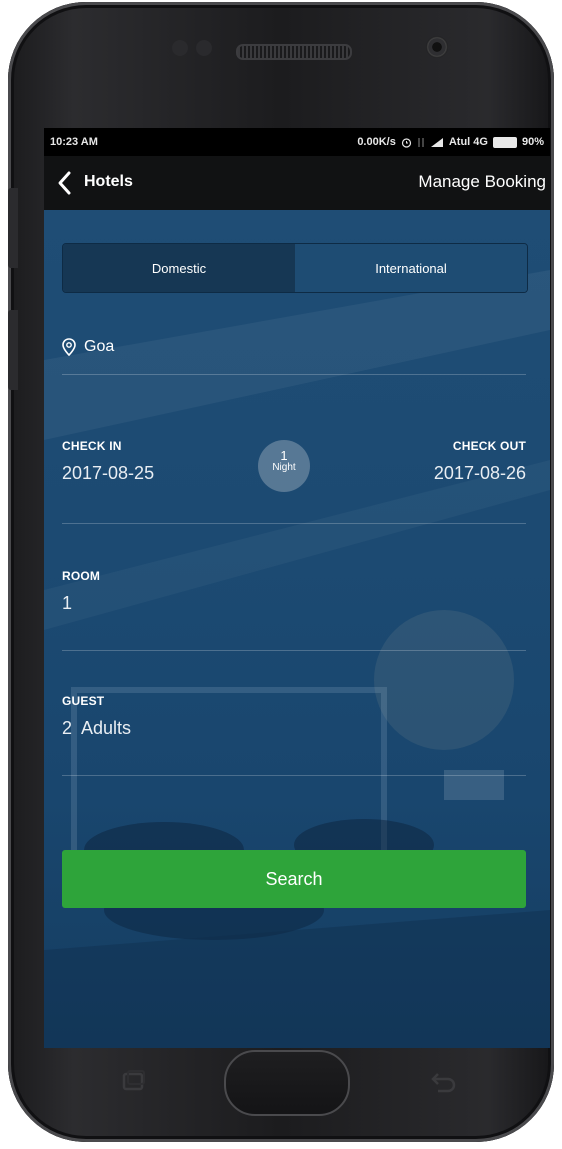 This screenshot has width=562, height=1149. Describe the element at coordinates (13, 350) in the screenshot. I see `power-button` at that location.